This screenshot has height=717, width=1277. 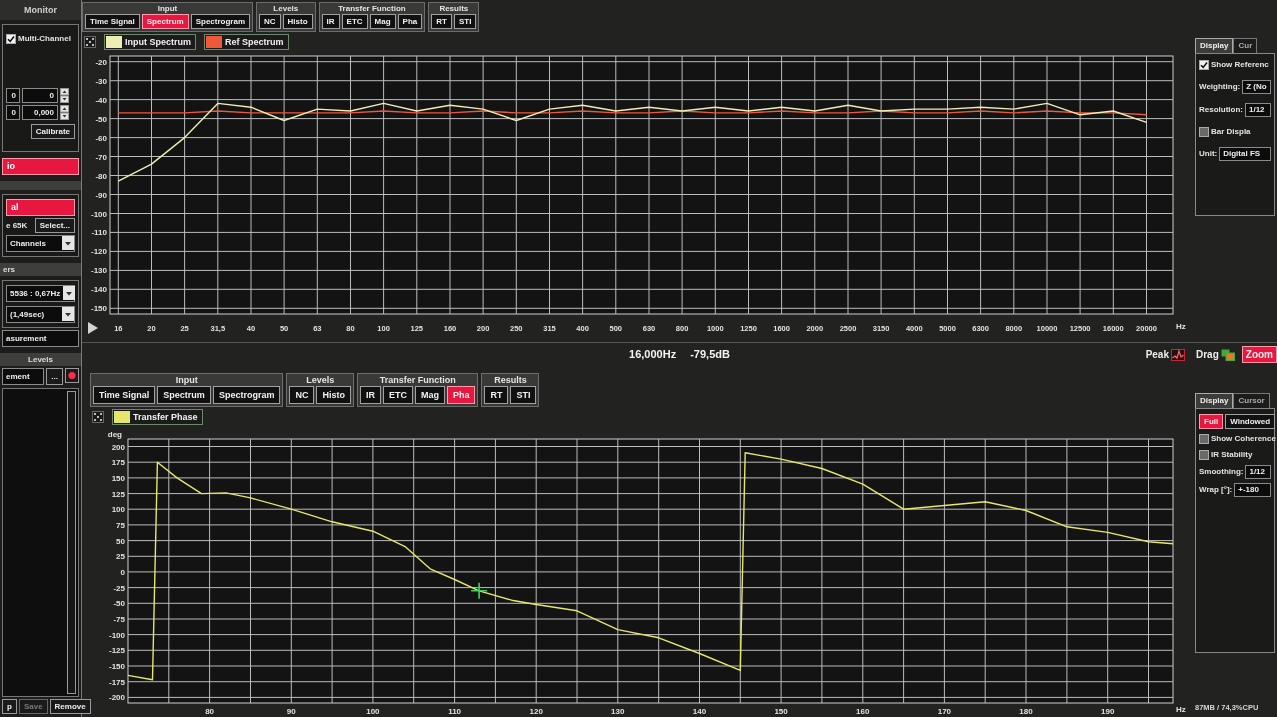 I want to click on calibrate-button: Calibrate, so click(x=52, y=131).